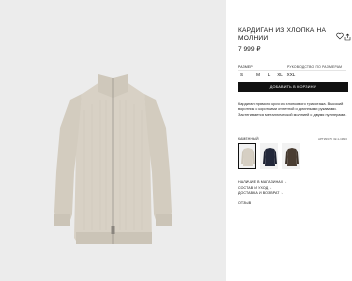 This screenshot has height=281, width=352. I want to click on size-option-xxl: XXL, so click(291, 75).